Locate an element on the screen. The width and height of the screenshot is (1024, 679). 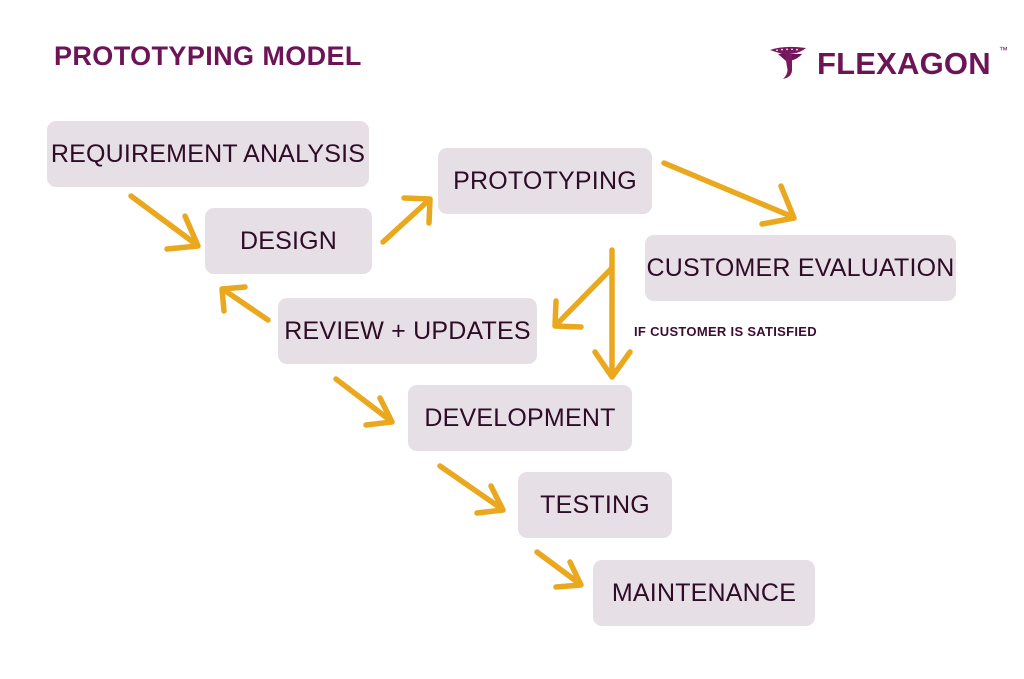
stage-label-maintenance: MAINTENANCE is located at coordinates (704, 592).